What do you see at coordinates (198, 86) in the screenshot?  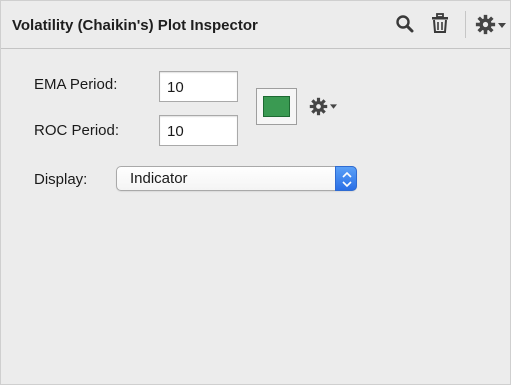 I see `ema-period-field: 10` at bounding box center [198, 86].